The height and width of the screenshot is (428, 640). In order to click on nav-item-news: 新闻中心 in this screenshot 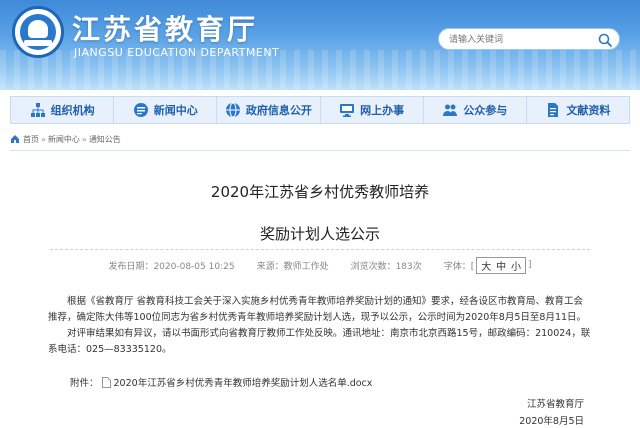, I will do `click(166, 110)`.